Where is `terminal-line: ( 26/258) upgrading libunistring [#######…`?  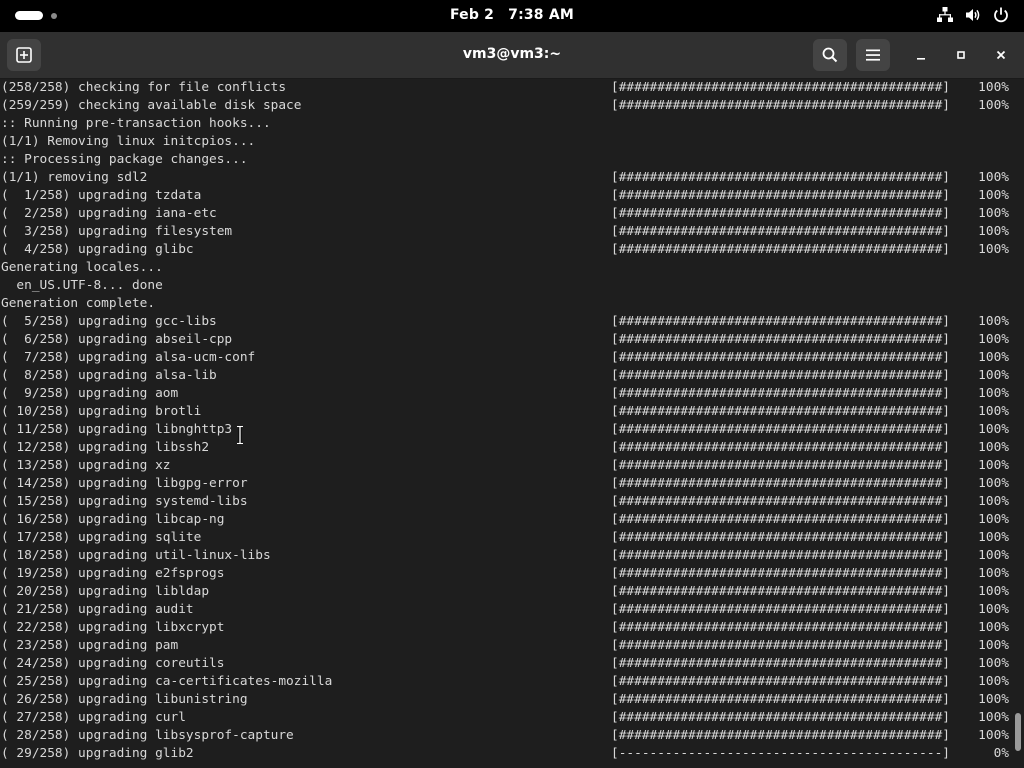 terminal-line: ( 26/258) upgrading libunistring [#######… is located at coordinates (506, 700).